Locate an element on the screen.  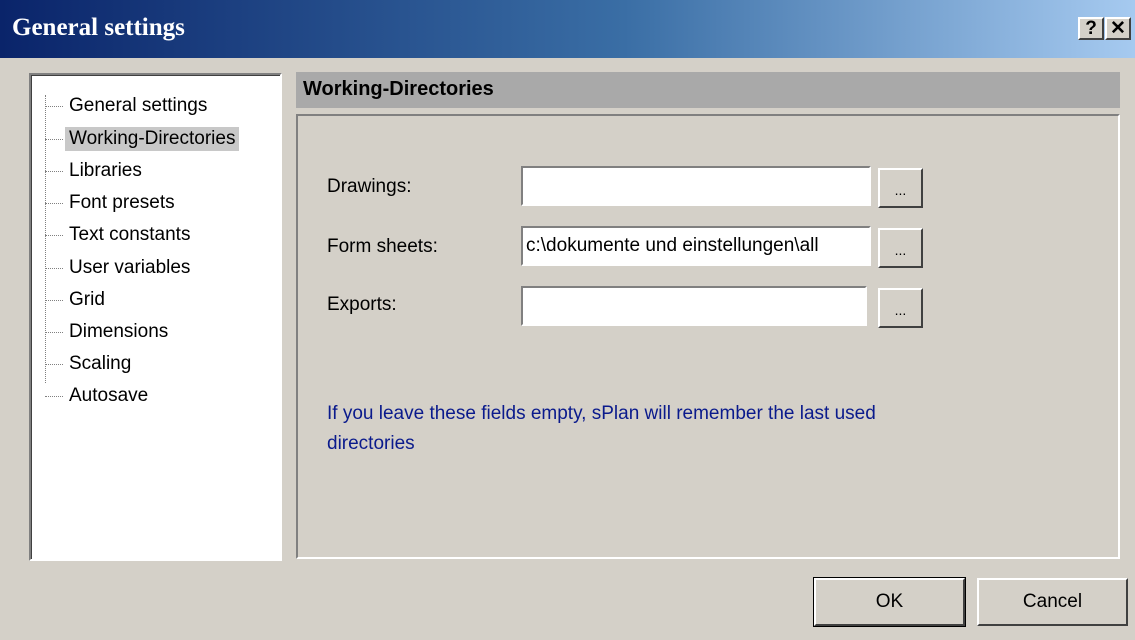
tree-item-libraries: Libraries is located at coordinates (95, 171).